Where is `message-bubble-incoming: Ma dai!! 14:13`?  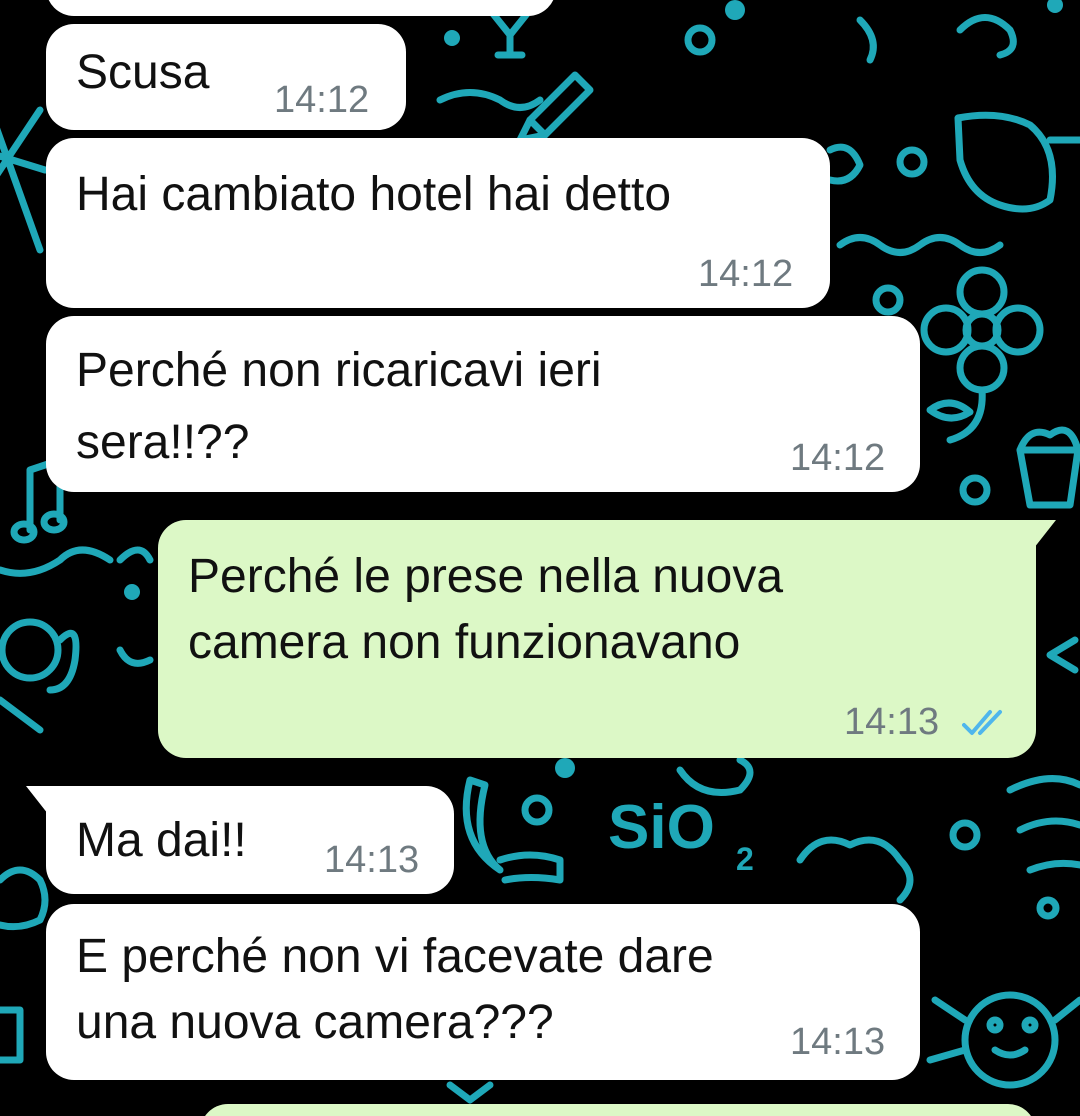 message-bubble-incoming: Ma dai!! 14:13 is located at coordinates (250, 840).